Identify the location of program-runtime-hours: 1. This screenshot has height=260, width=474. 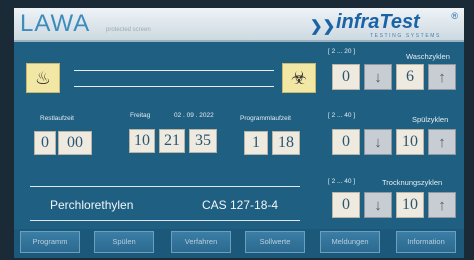
(256, 143).